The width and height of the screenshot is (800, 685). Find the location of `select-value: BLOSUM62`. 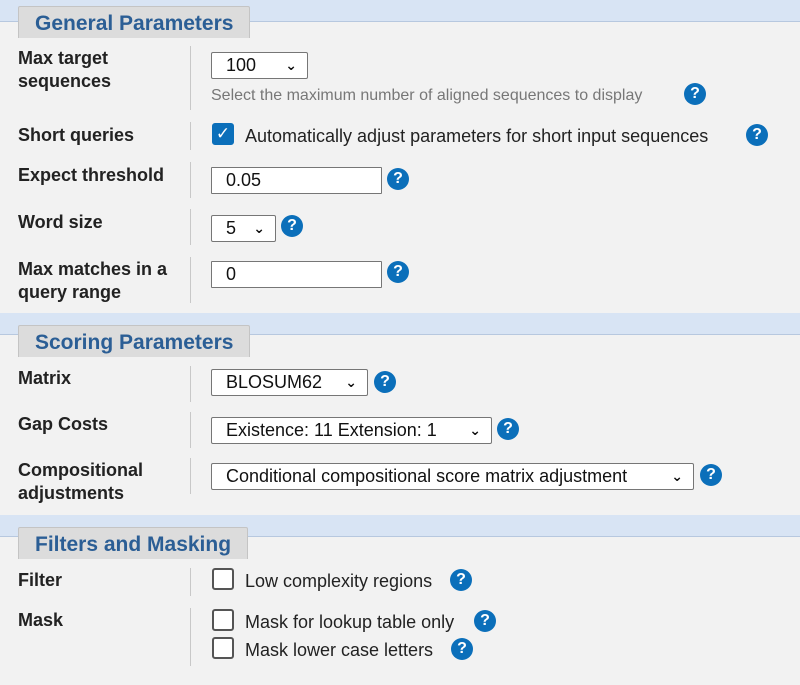

select-value: BLOSUM62 is located at coordinates (274, 382).